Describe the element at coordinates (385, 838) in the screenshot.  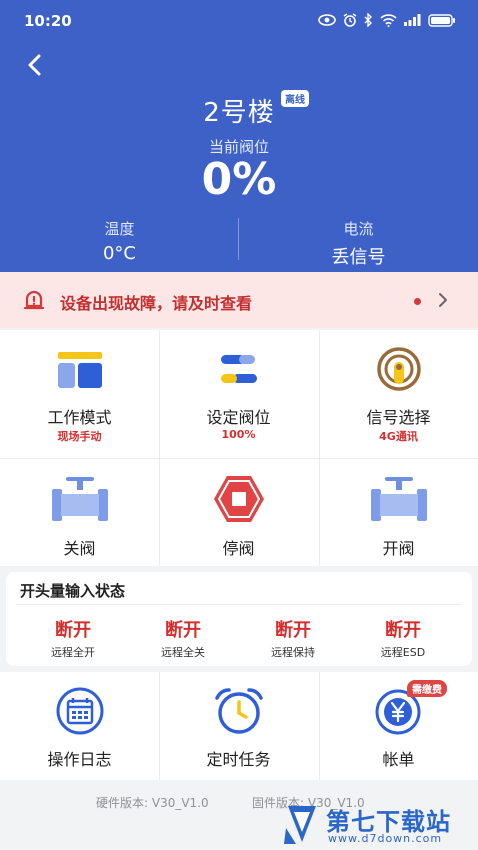
I see `watermark-url: www.d7down.com` at that location.